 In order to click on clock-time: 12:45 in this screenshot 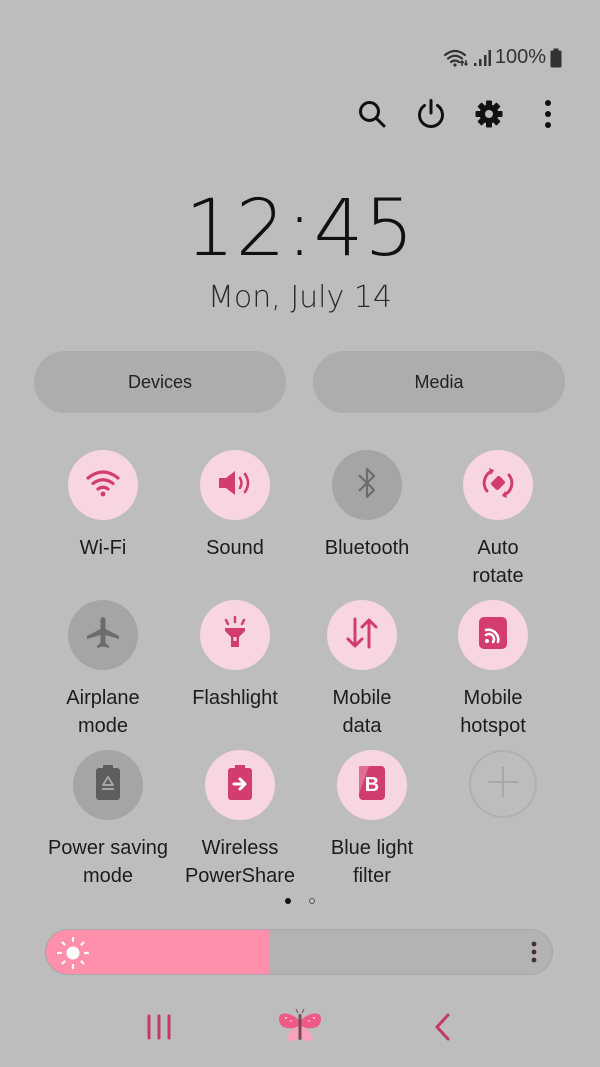, I will do `click(300, 229)`.